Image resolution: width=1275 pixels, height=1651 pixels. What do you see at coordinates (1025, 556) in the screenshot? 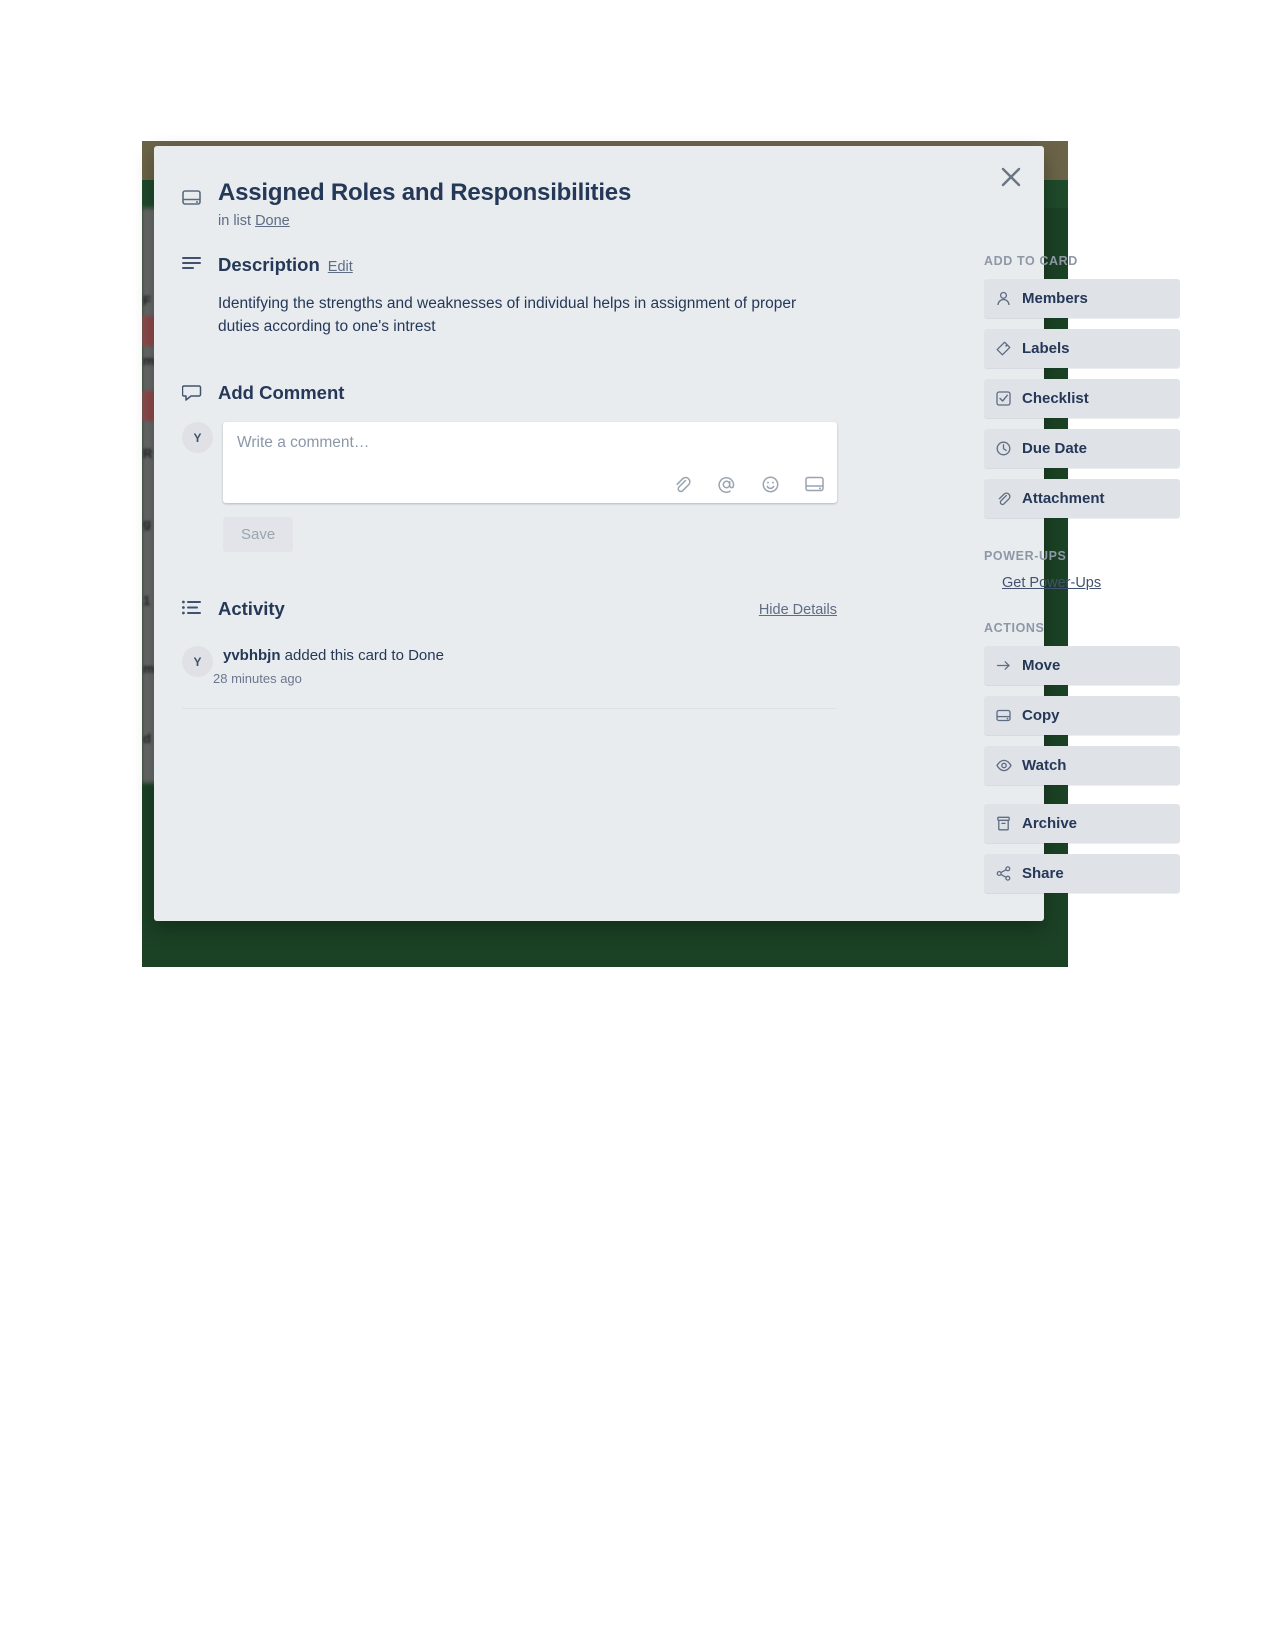
I see `power-ups-heading: POWER-UPS` at bounding box center [1025, 556].